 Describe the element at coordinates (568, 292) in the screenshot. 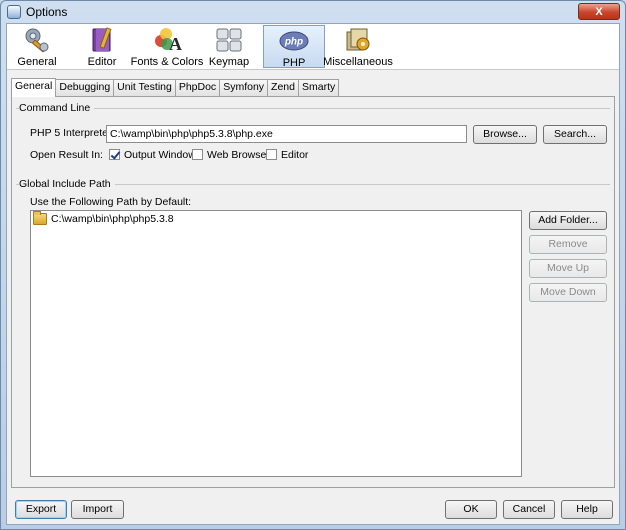

I see `move-down-button: Move Down` at that location.